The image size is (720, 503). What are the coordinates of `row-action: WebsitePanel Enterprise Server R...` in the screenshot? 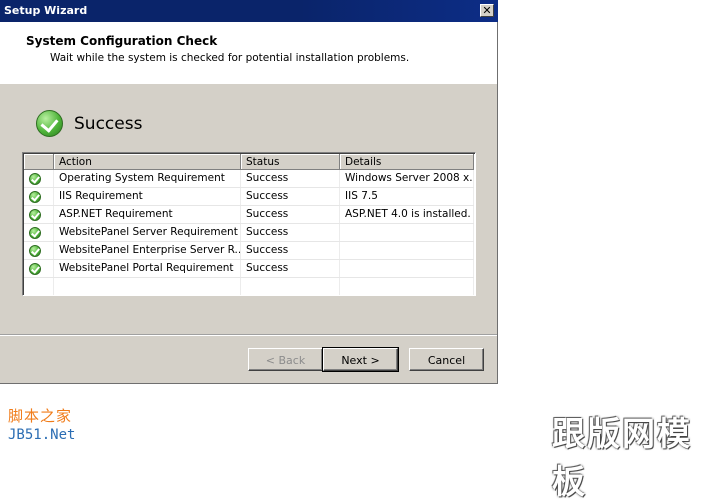 It's located at (147, 250).